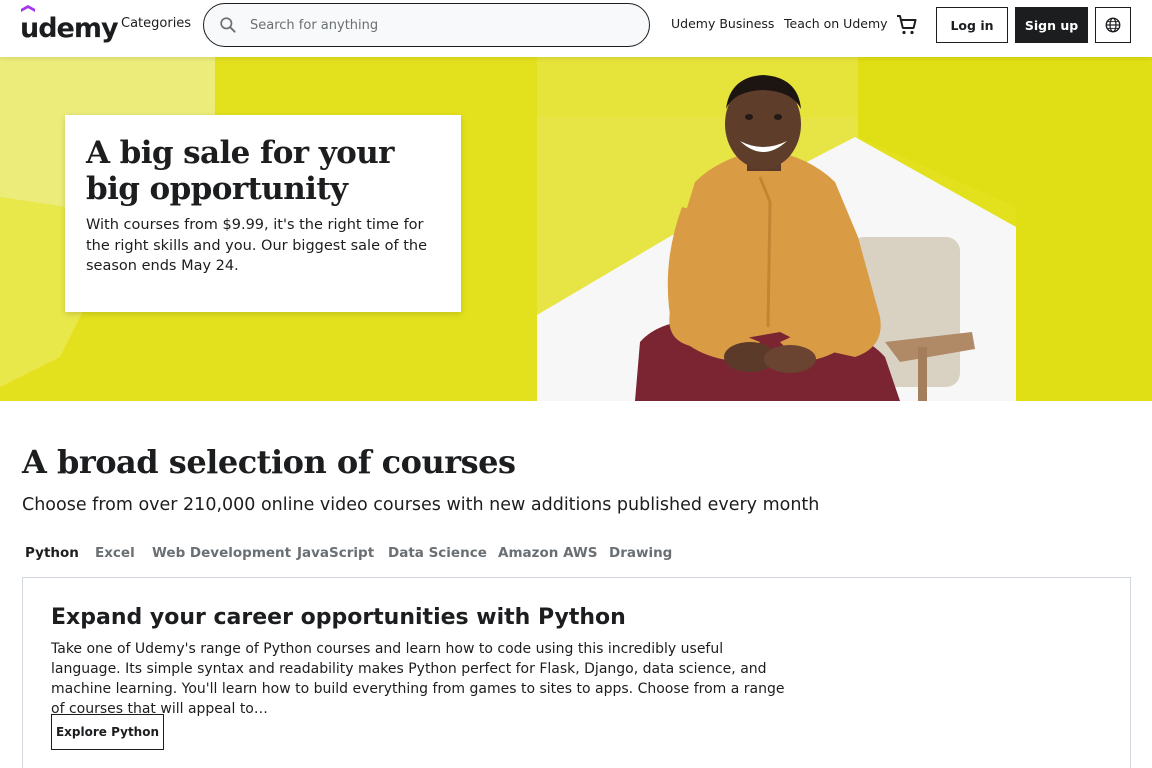 The image size is (1152, 768). I want to click on signup-button: Sign up, so click(1051, 25).